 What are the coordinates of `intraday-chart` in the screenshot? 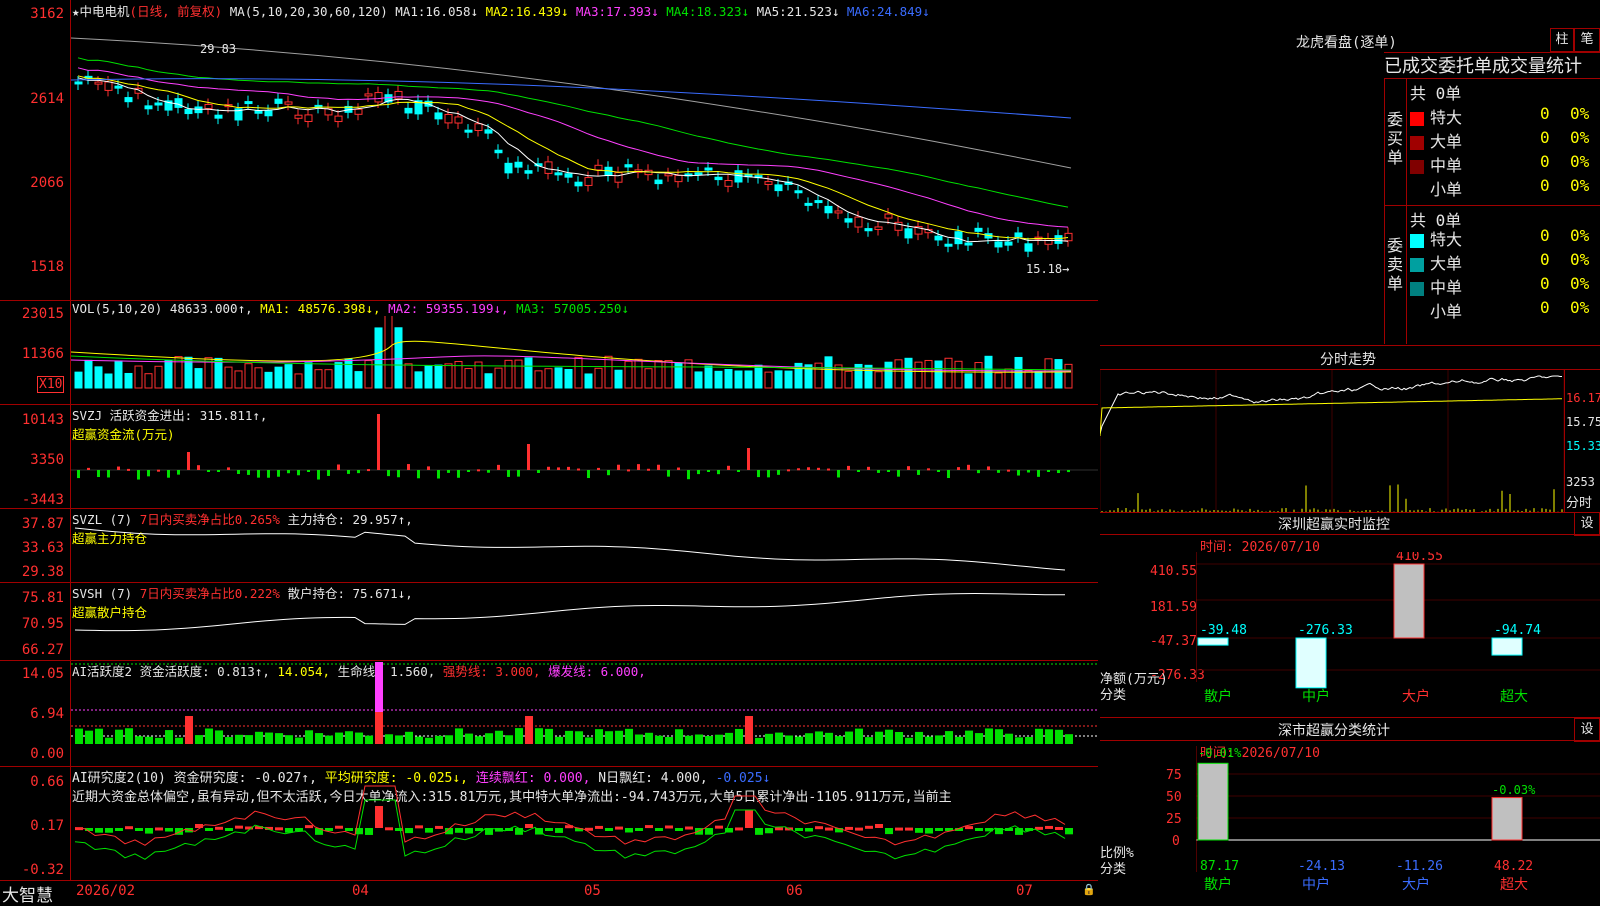 It's located at (1332, 441).